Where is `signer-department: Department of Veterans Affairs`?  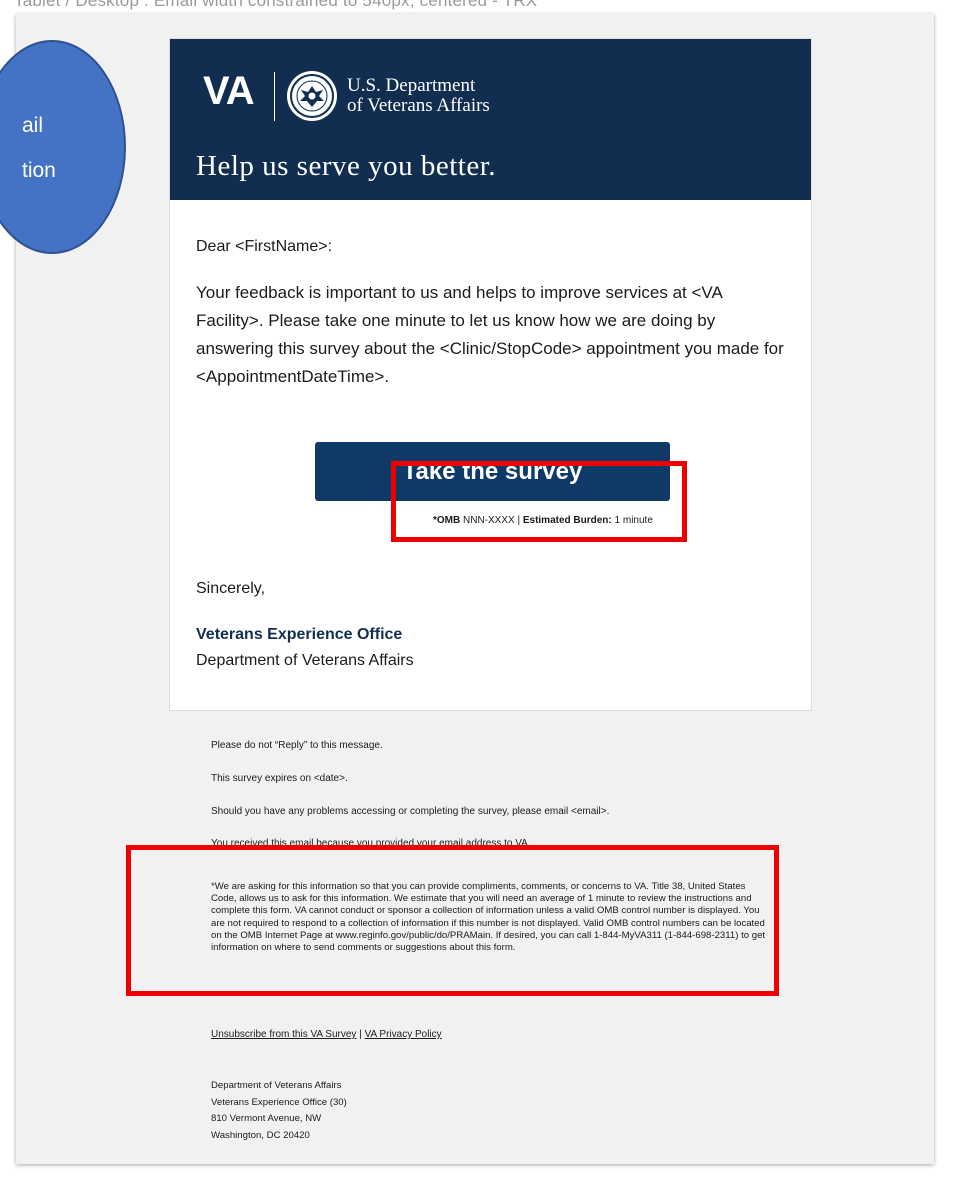
signer-department: Department of Veterans Affairs is located at coordinates (305, 660).